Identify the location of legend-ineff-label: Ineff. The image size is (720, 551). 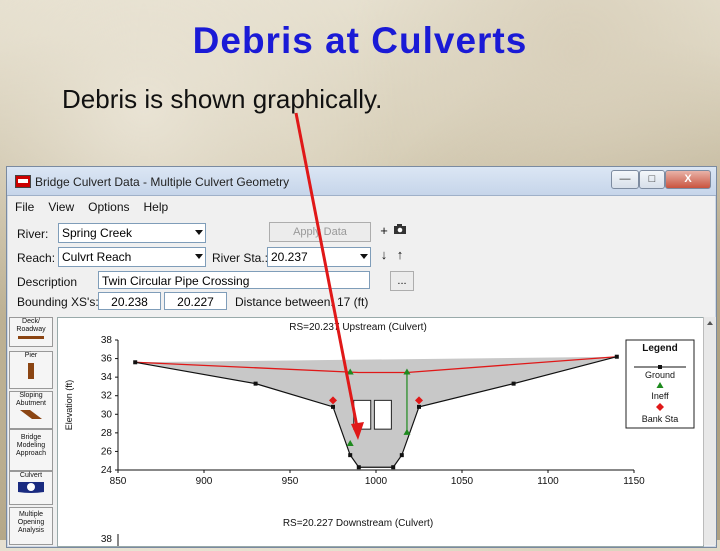
(660, 396).